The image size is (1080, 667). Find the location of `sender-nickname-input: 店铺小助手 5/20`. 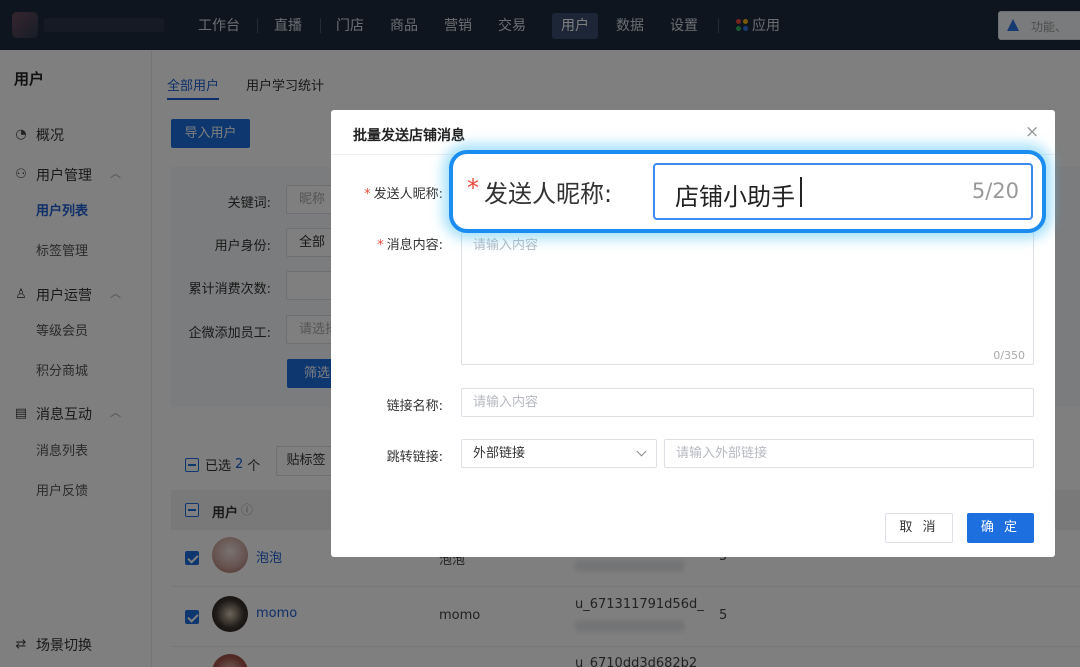

sender-nickname-input: 店铺小助手 5/20 is located at coordinates (843, 191).